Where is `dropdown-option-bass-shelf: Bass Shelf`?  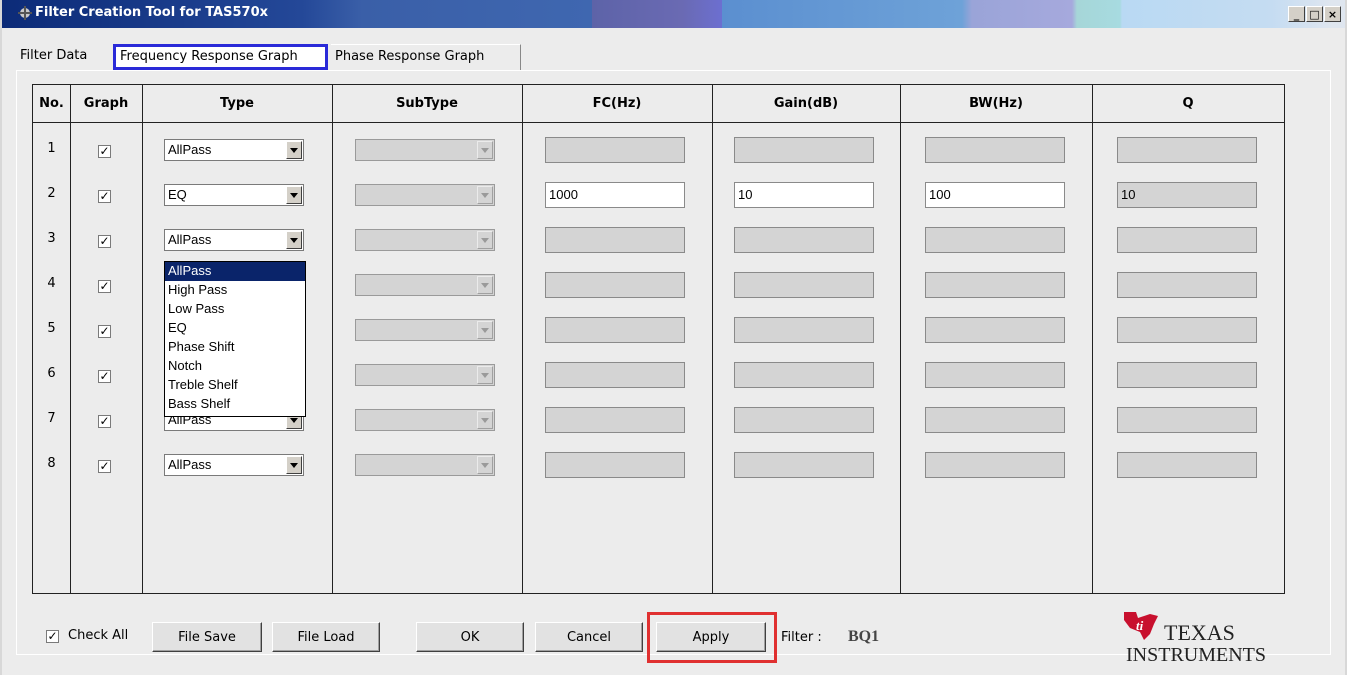 dropdown-option-bass-shelf: Bass Shelf is located at coordinates (235, 404).